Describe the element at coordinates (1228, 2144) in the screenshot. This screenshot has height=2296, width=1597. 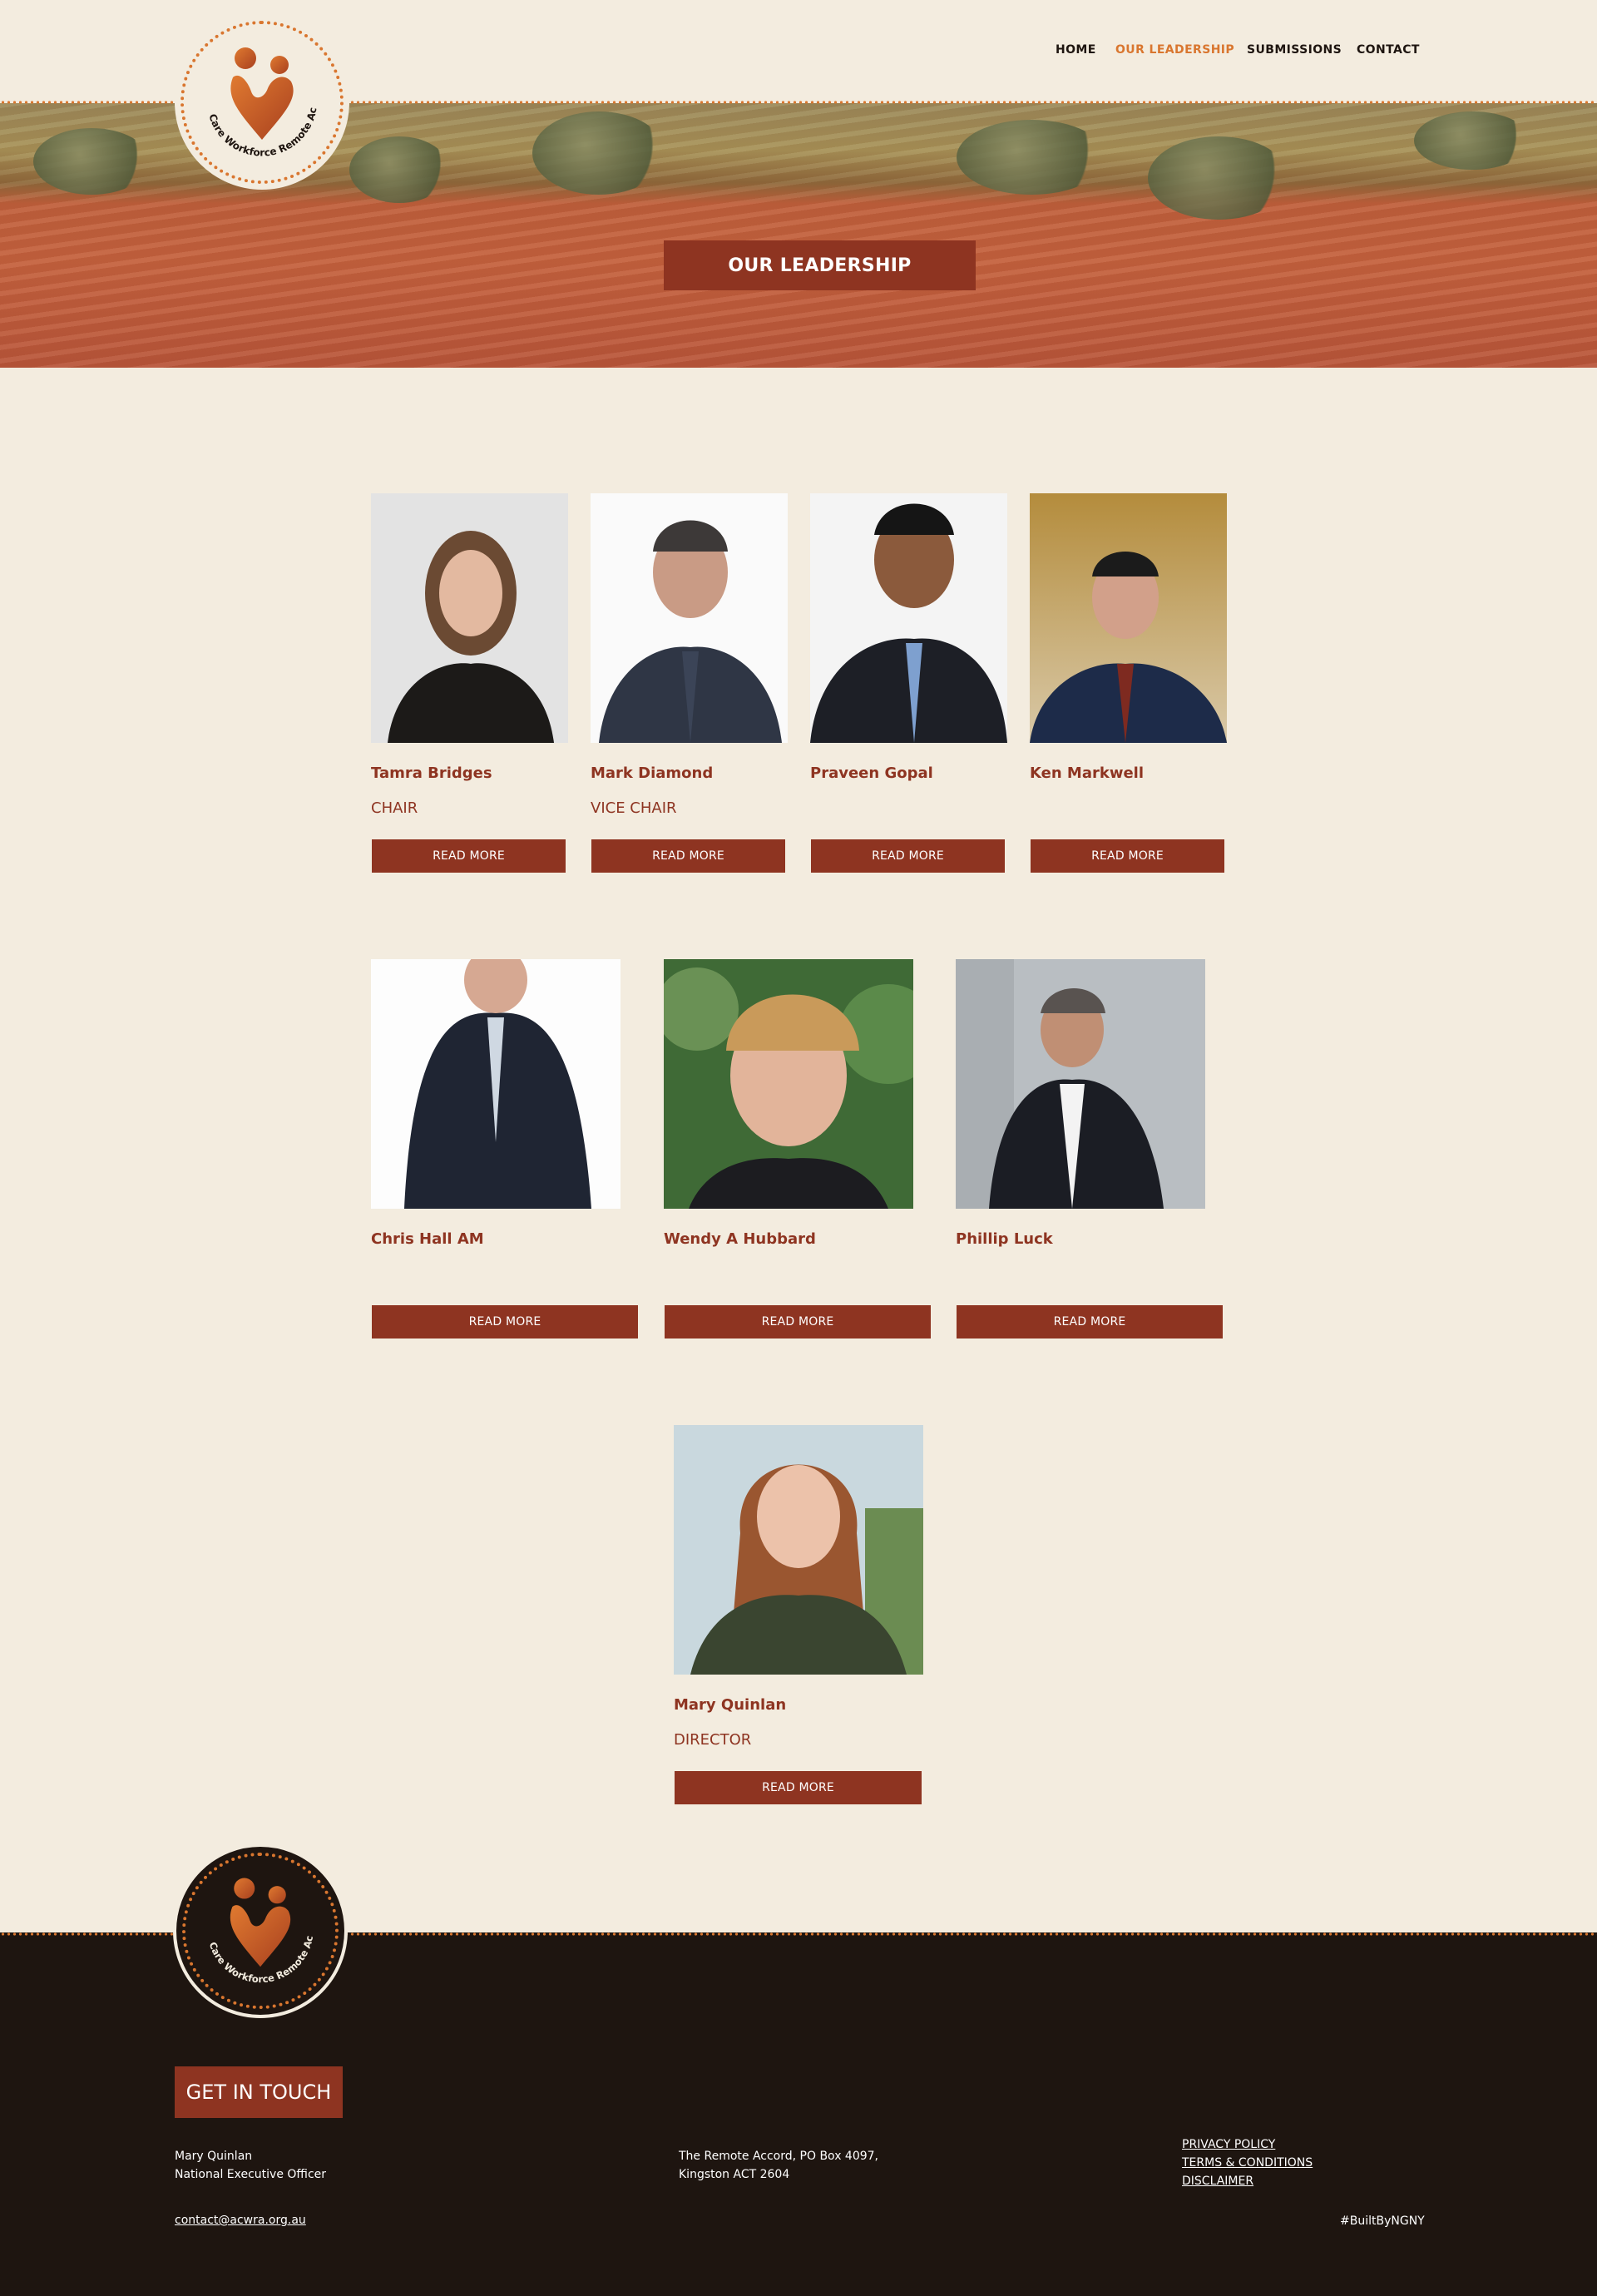
I see `privacy-policy-link: PRIVACY POLICY` at that location.